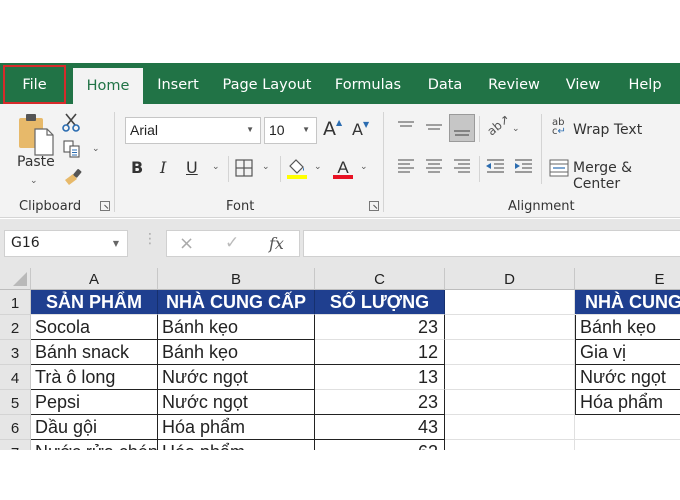 Image resolution: width=680 pixels, height=500 pixels. Describe the element at coordinates (94, 327) in the screenshot. I see `cell-a2: Socola` at that location.